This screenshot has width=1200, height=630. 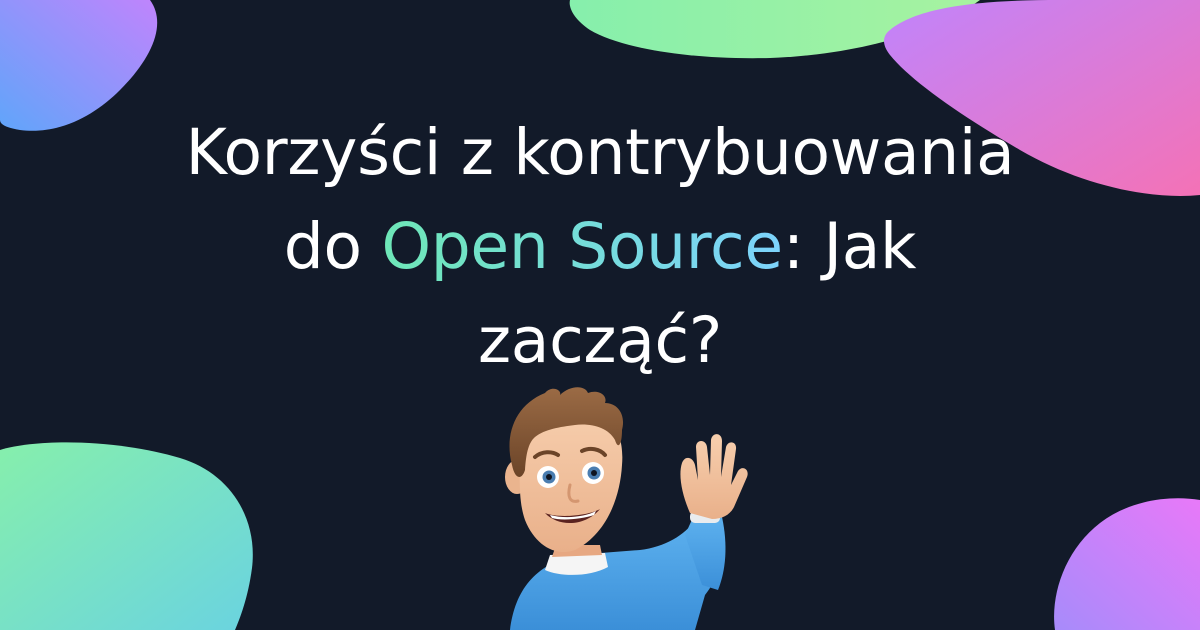 What do you see at coordinates (626, 508) in the screenshot?
I see `waving-avatar-icon` at bounding box center [626, 508].